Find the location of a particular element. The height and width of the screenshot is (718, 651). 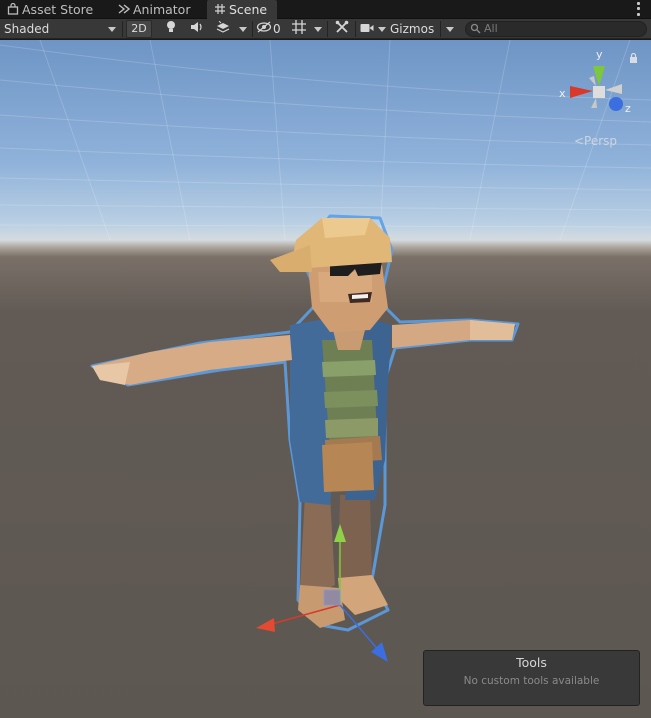

camera-dropdown-button is located at coordinates (382, 29).